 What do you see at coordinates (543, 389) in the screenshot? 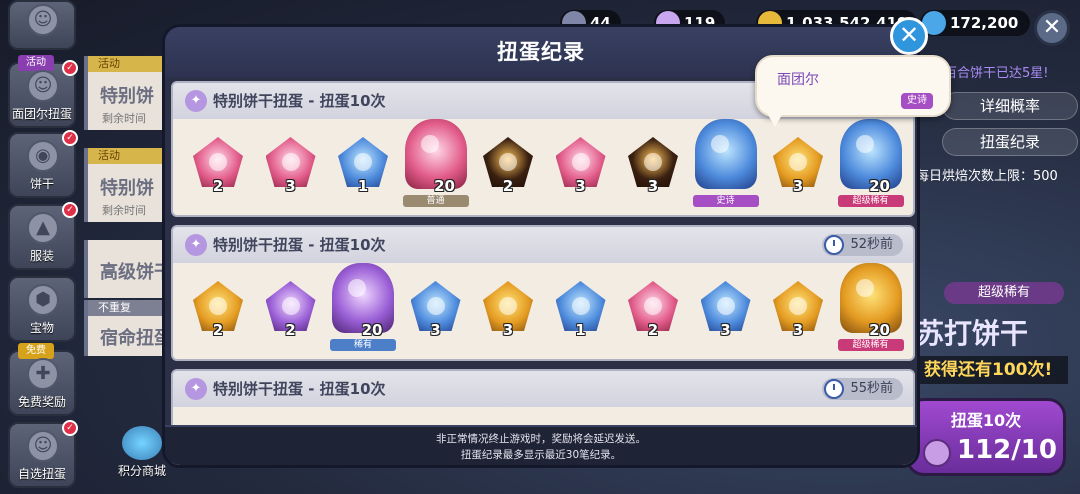
I see `record-header: ✦ 特别饼干扭蛋 - 扭蛋10次 55秒前` at bounding box center [543, 389].